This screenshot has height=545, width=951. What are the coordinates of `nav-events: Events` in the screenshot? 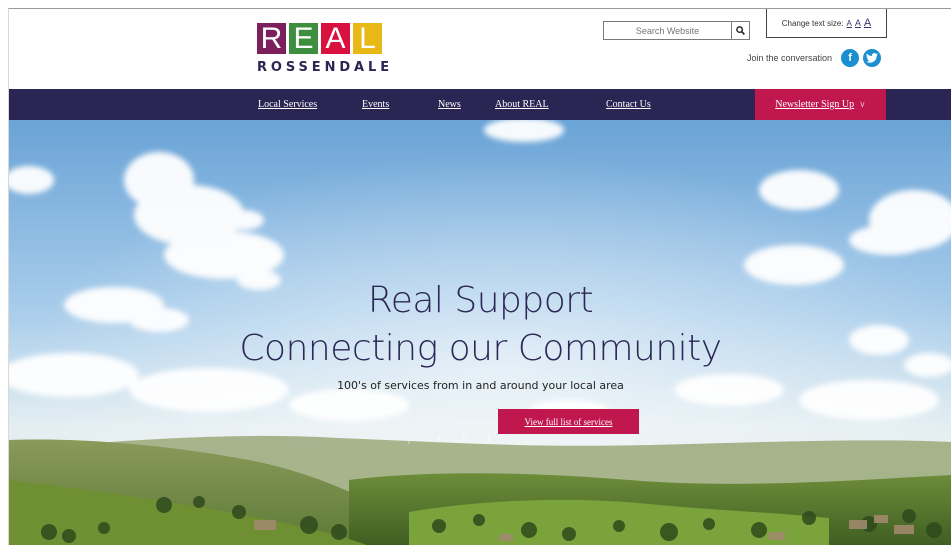 It's located at (375, 104).